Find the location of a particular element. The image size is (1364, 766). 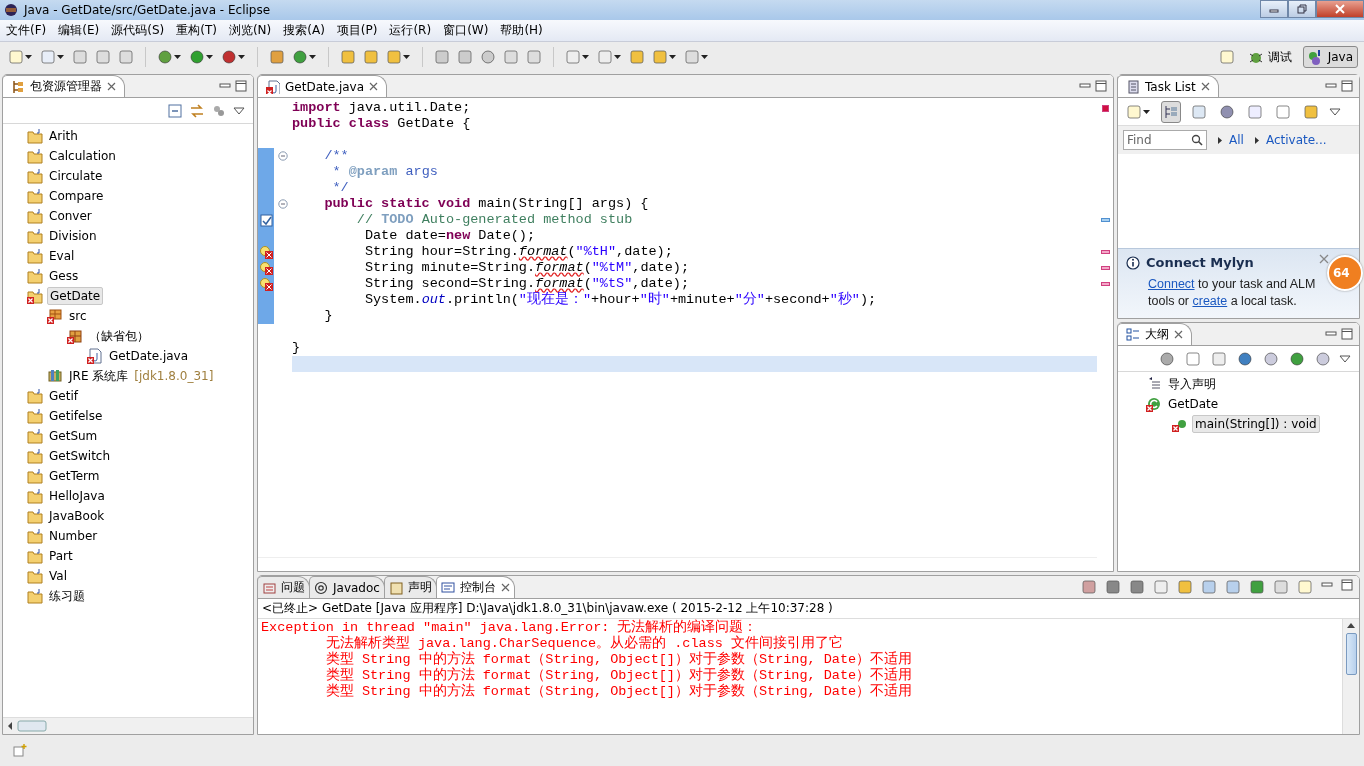

restore-button is located at coordinates (1302, 9).